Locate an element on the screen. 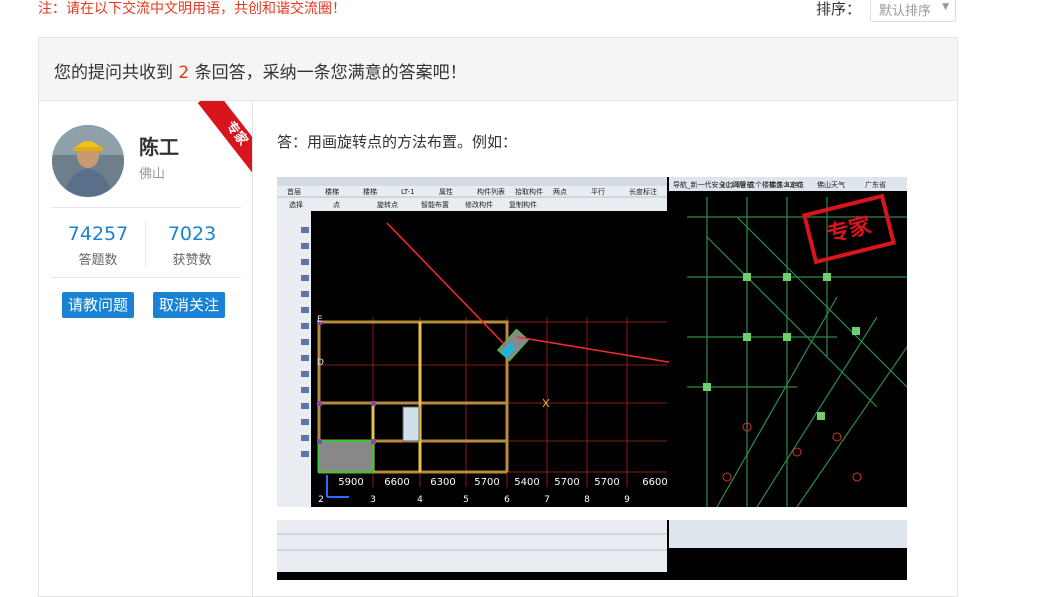 The image size is (1038, 597). notice-text: 注：请在以下交流中文明用语，共创和谐交流圈！ is located at coordinates (192, 9).